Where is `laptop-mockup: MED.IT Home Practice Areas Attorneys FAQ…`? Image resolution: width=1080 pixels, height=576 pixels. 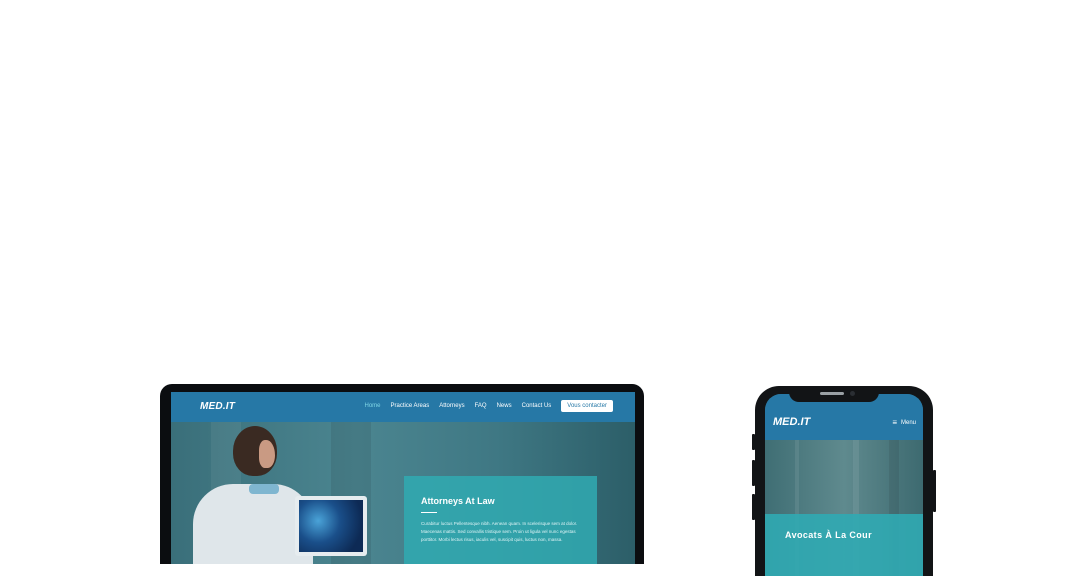 laptop-mockup: MED.IT Home Practice Areas Attorneys FAQ… is located at coordinates (402, 474).